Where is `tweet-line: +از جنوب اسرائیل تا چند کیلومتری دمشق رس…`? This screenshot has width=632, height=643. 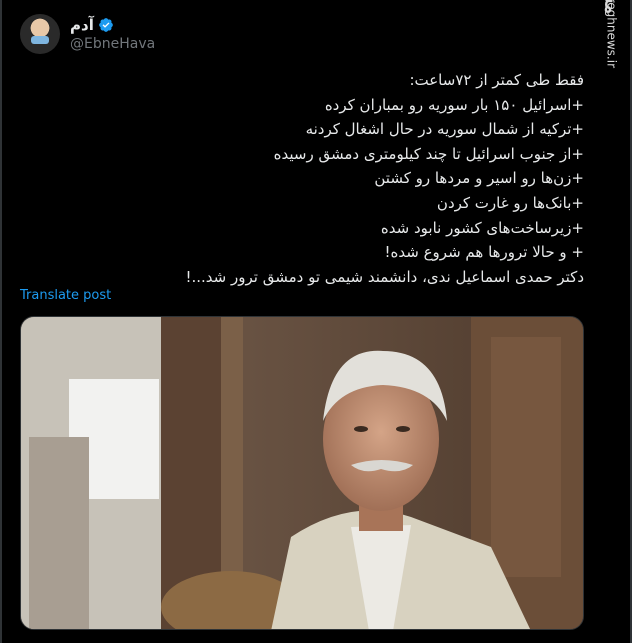
tweet-line: +از جنوب اسرائیل تا چند کیلومتری دمشق رس… is located at coordinates (428, 153).